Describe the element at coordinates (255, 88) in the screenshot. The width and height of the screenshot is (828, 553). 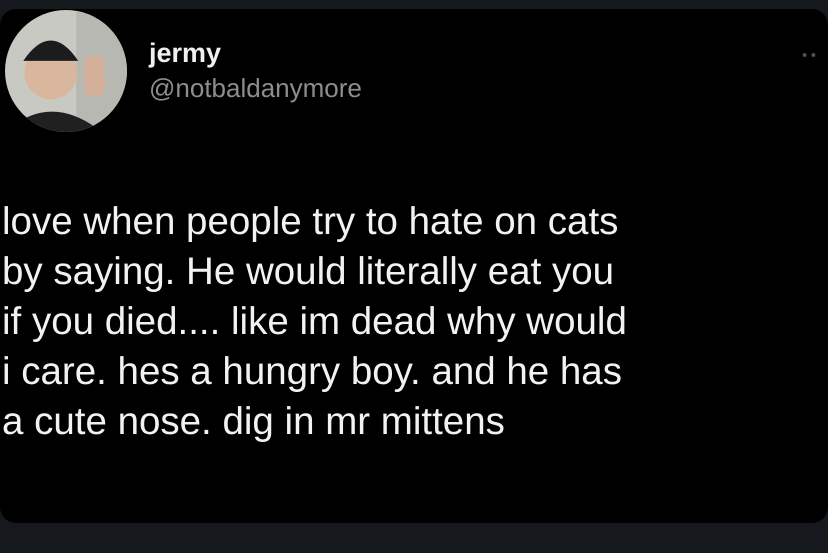
I see `user-handle: @notbaldanymore` at that location.